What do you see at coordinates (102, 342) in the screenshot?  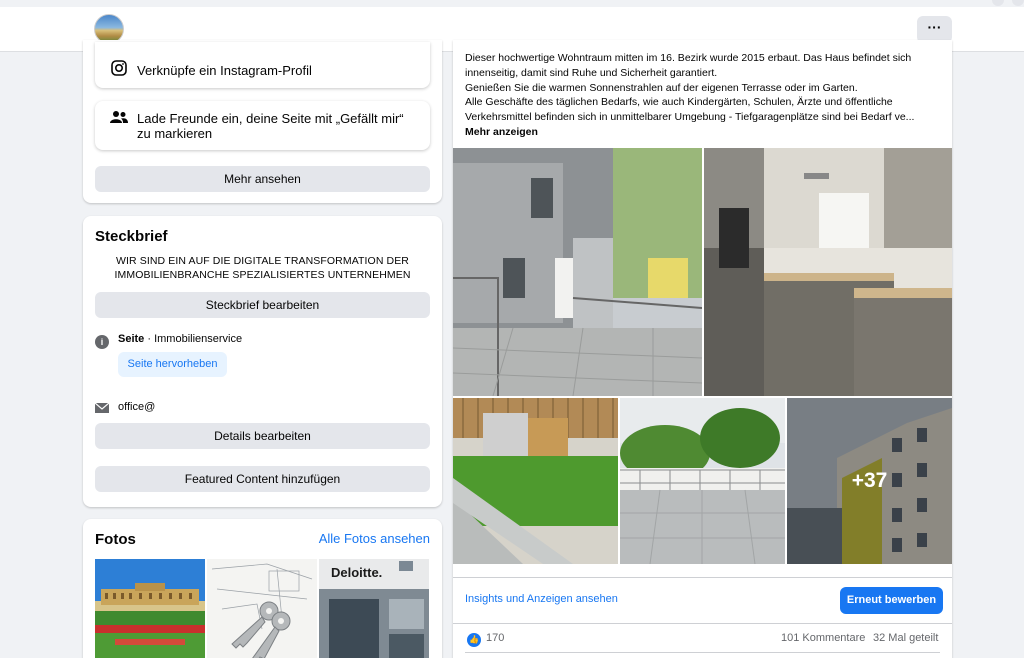 I see `info-icon: i` at bounding box center [102, 342].